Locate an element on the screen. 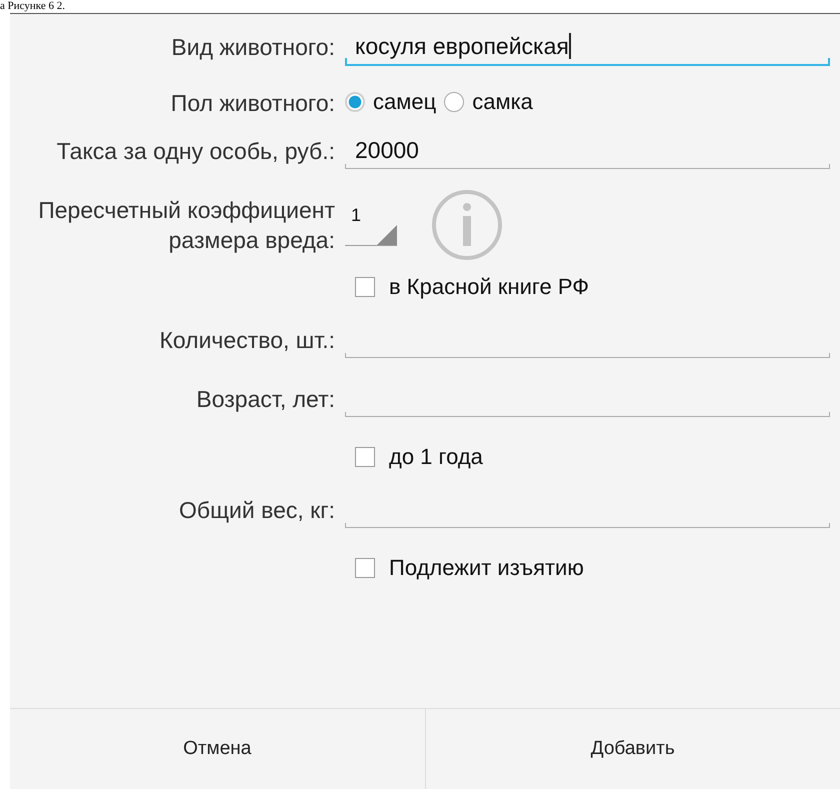 The width and height of the screenshot is (840, 789). field-label: Возраст, лет: is located at coordinates (265, 399).